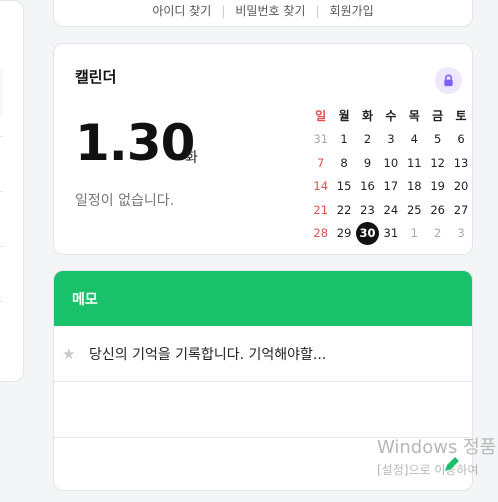  I want to click on weekday-wed: 수, so click(391, 116).